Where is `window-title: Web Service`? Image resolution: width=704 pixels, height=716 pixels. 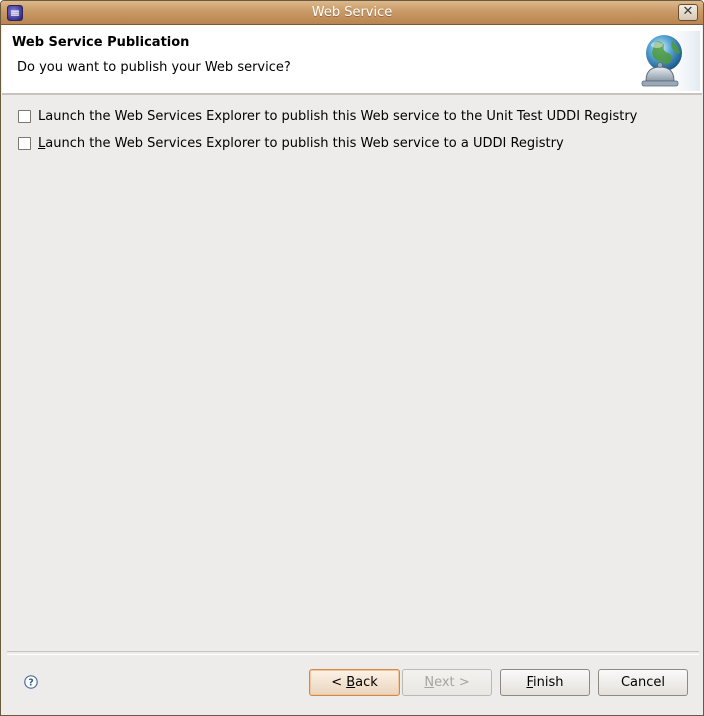 window-title: Web Service is located at coordinates (352, 12).